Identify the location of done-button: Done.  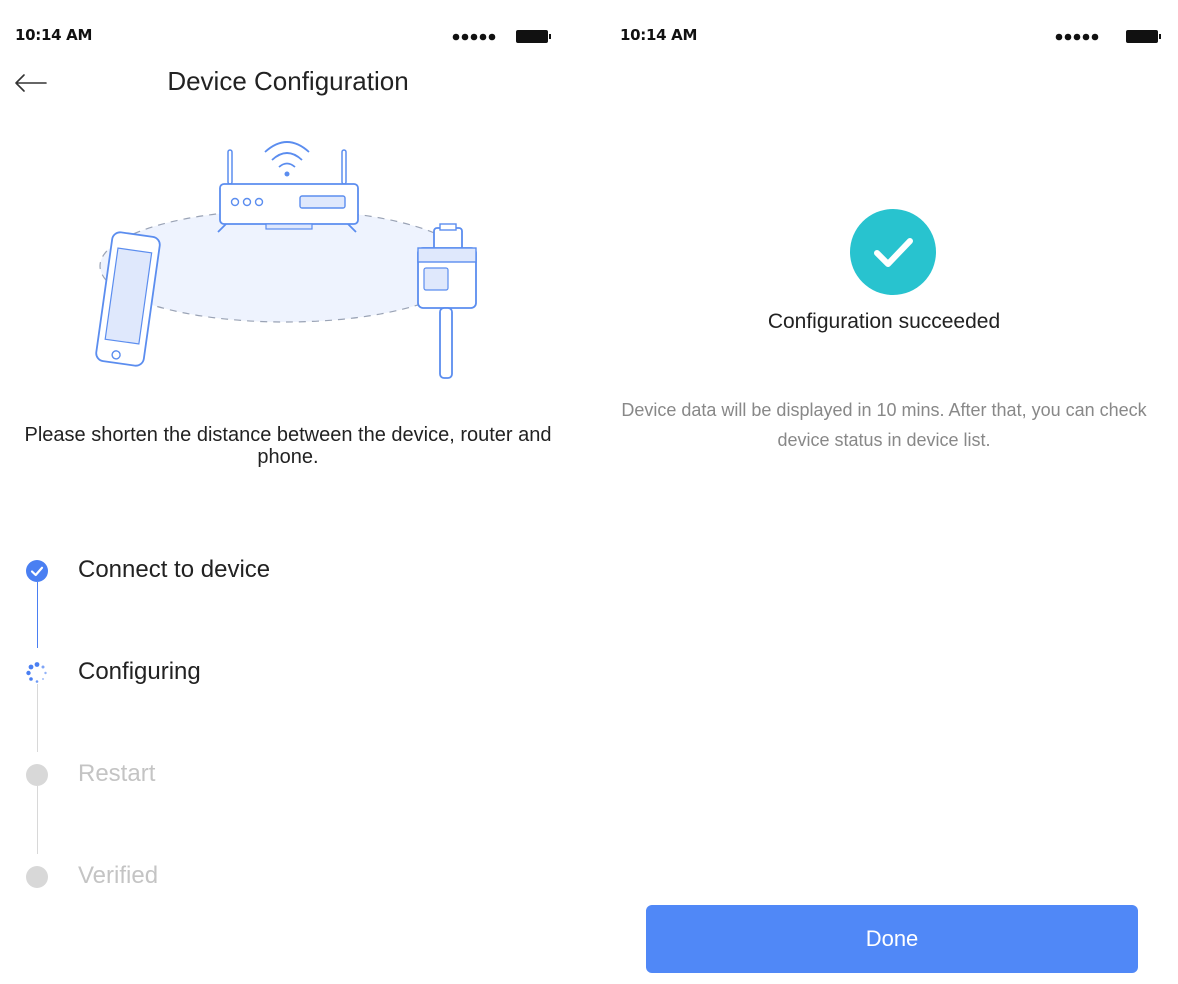
(892, 939).